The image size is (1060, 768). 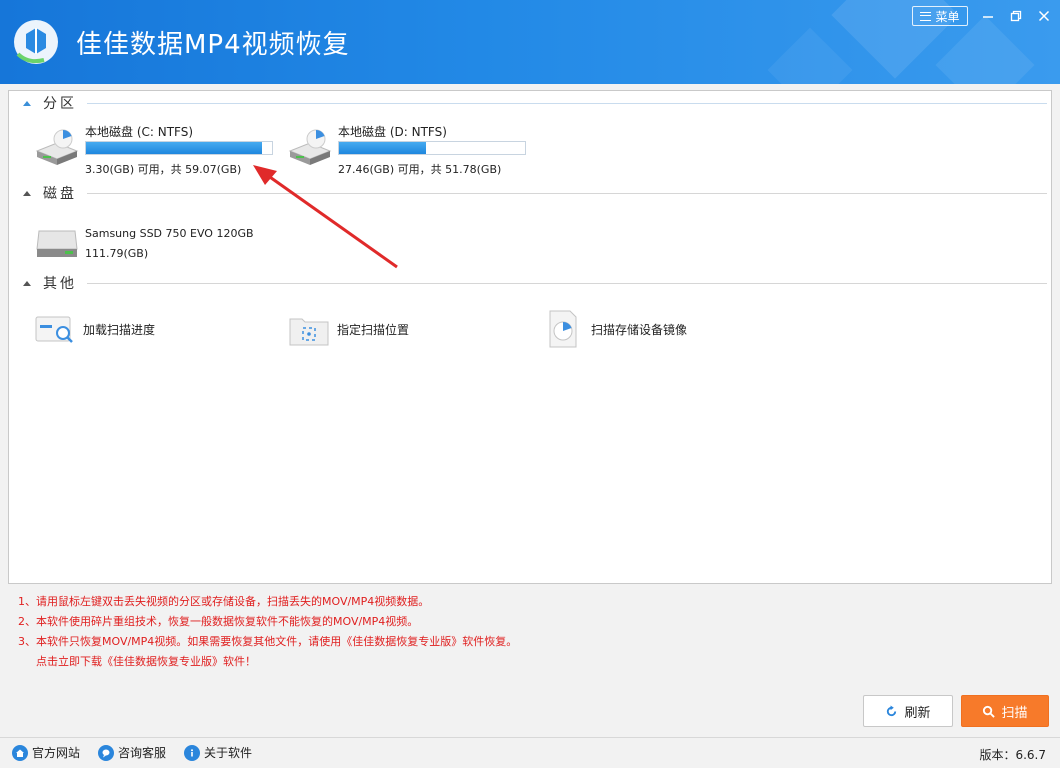 I want to click on refresh-icon, so click(x=892, y=710).